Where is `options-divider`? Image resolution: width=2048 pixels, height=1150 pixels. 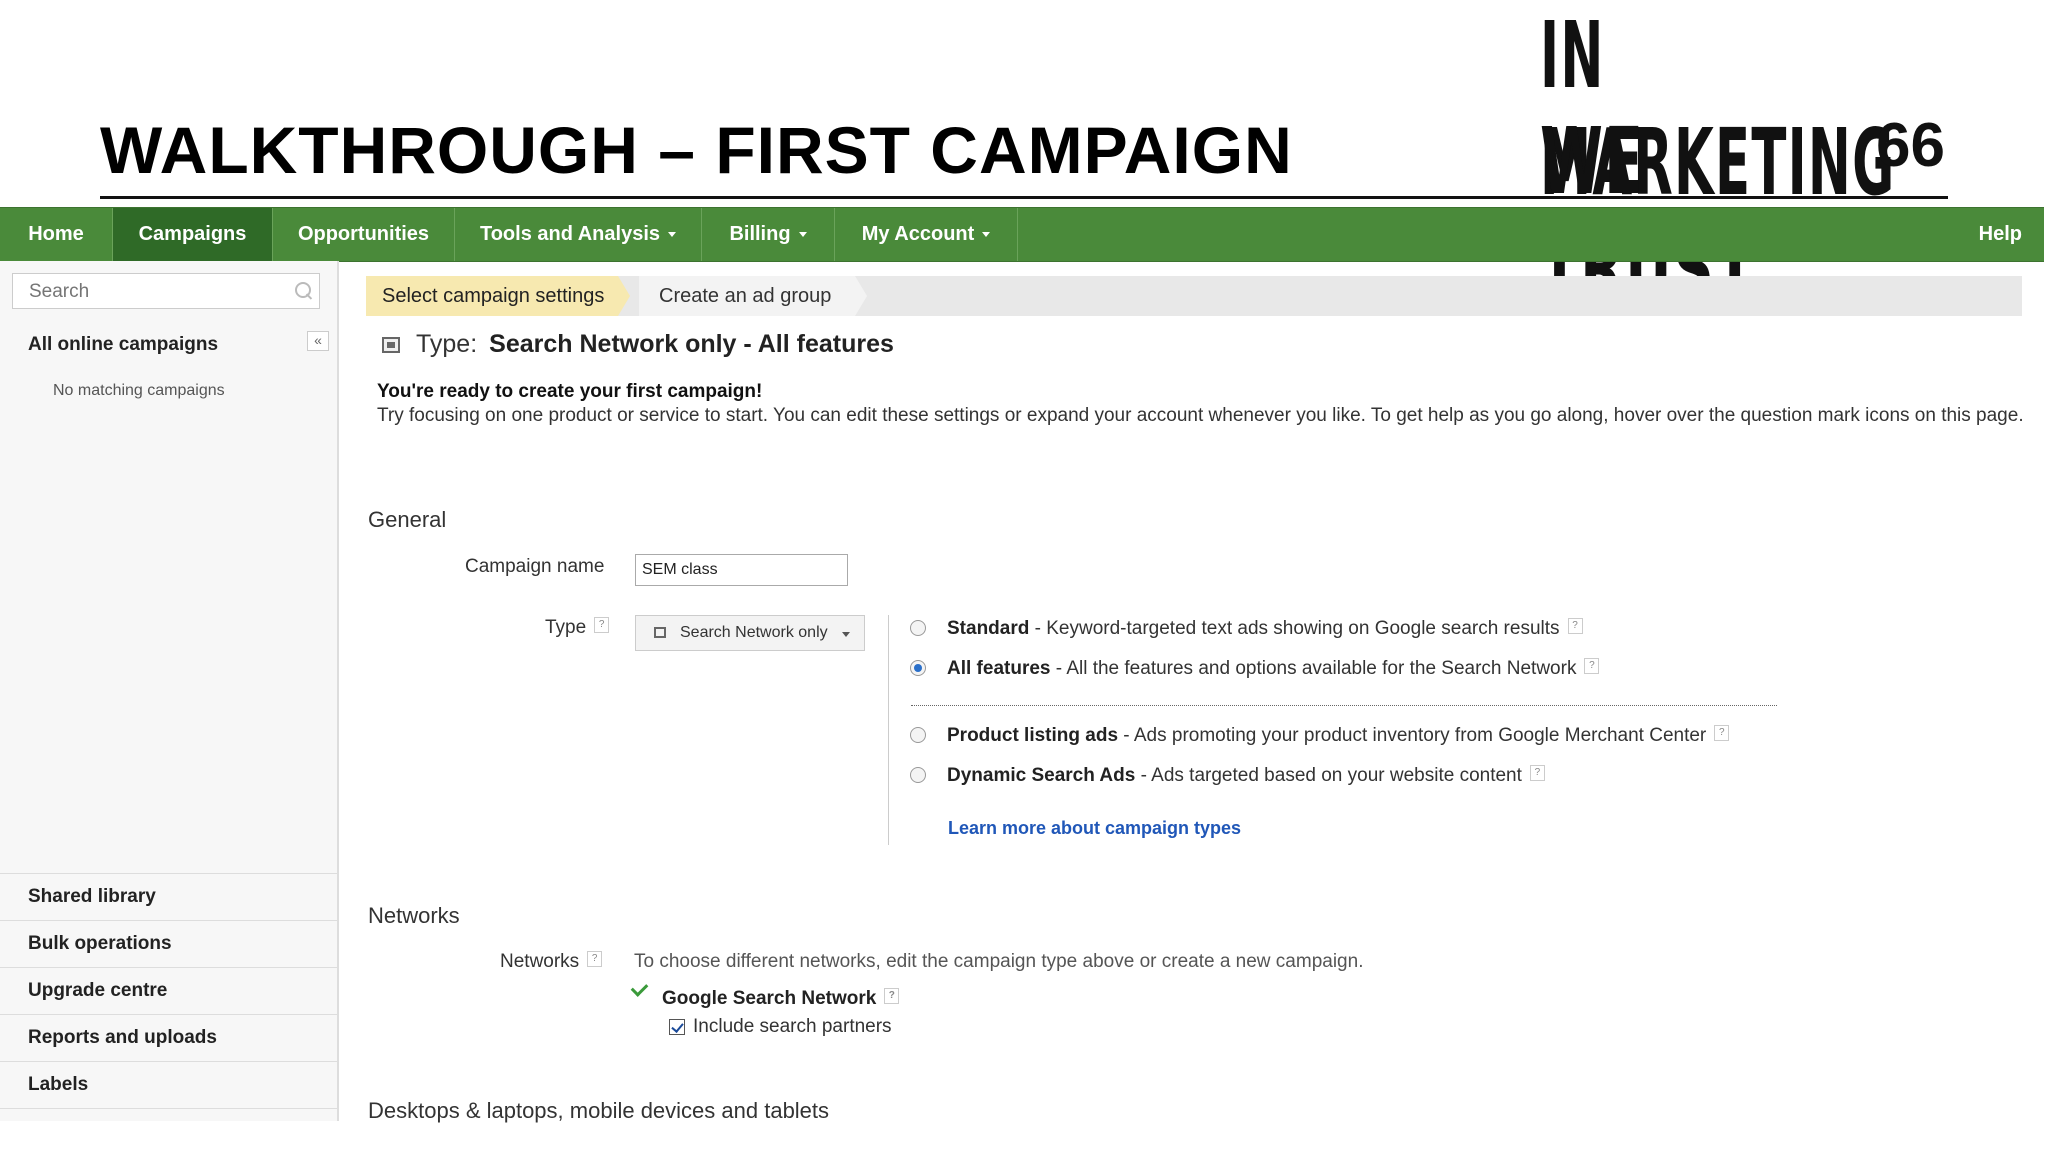
options-divider is located at coordinates (888, 730).